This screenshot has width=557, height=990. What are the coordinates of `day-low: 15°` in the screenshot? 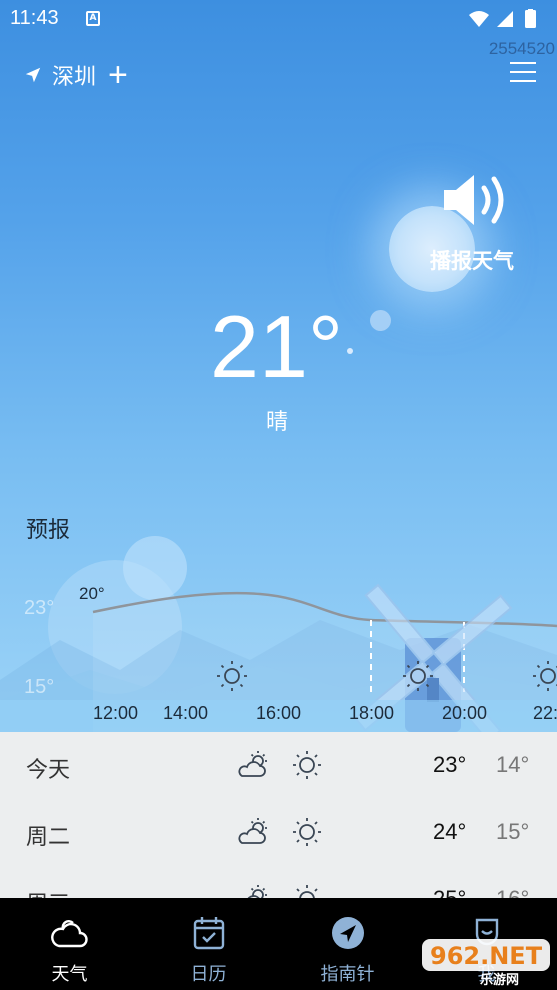 It's located at (513, 831).